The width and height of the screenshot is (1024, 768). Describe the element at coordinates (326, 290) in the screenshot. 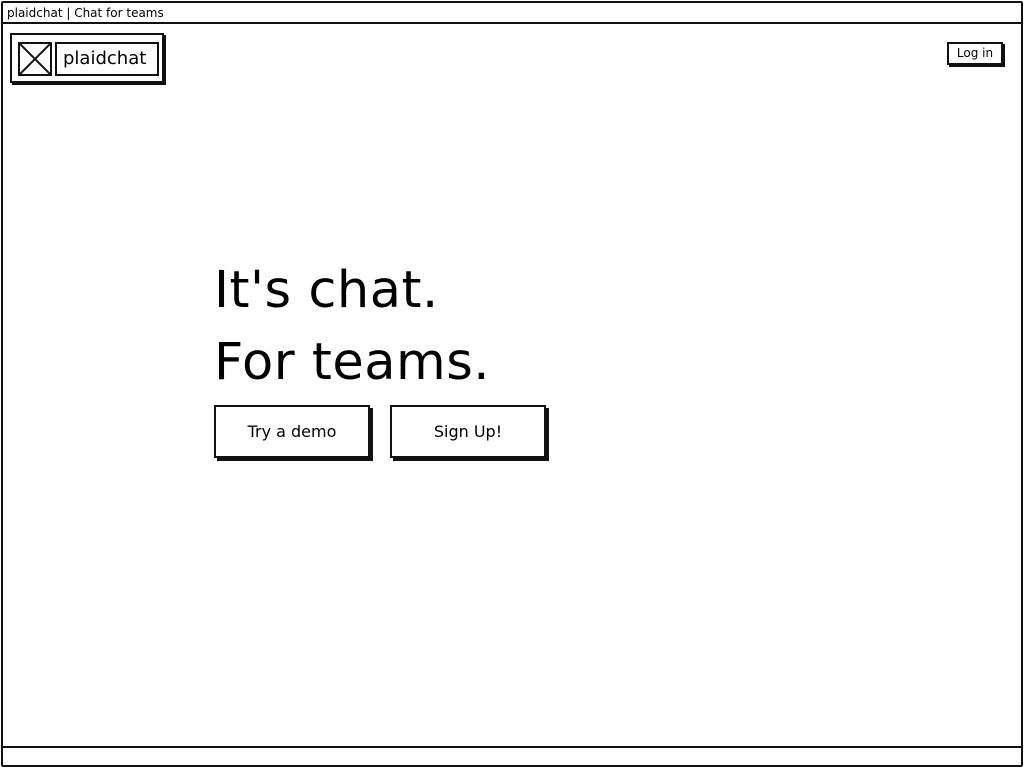

I see `hero-line-1: It's chat.` at that location.